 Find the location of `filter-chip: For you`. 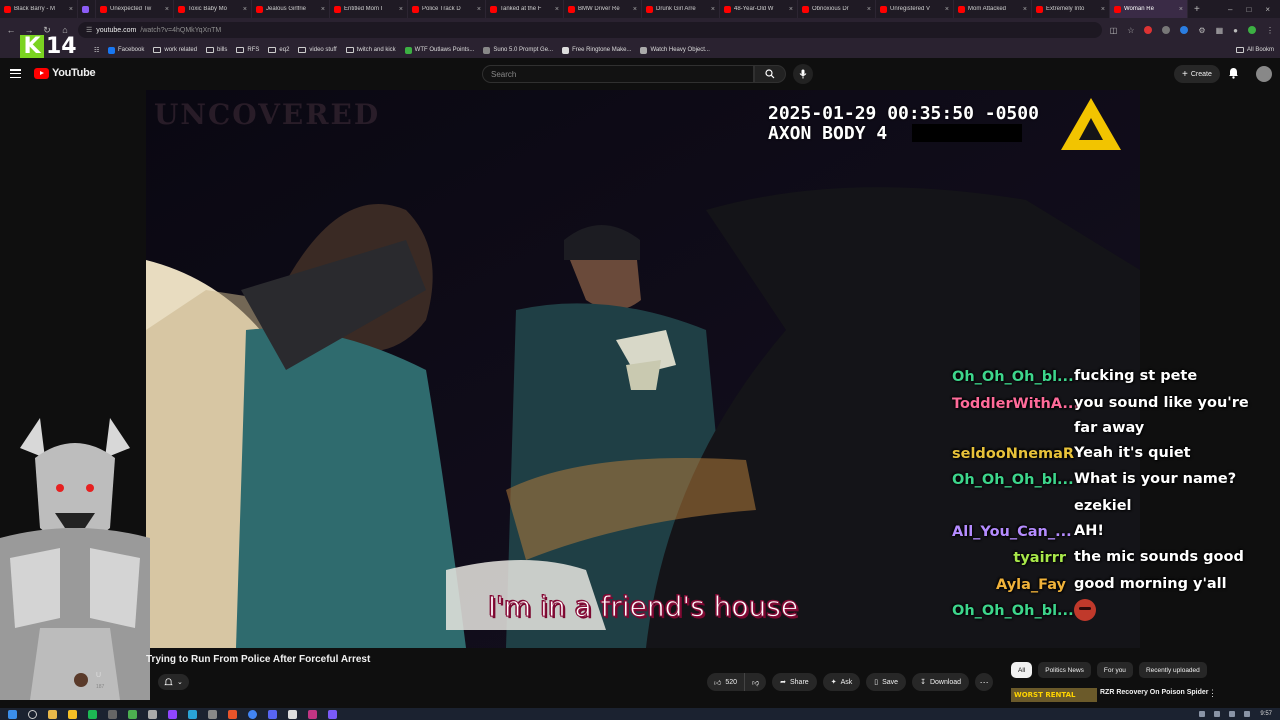

filter-chip: For you is located at coordinates (1114, 670).